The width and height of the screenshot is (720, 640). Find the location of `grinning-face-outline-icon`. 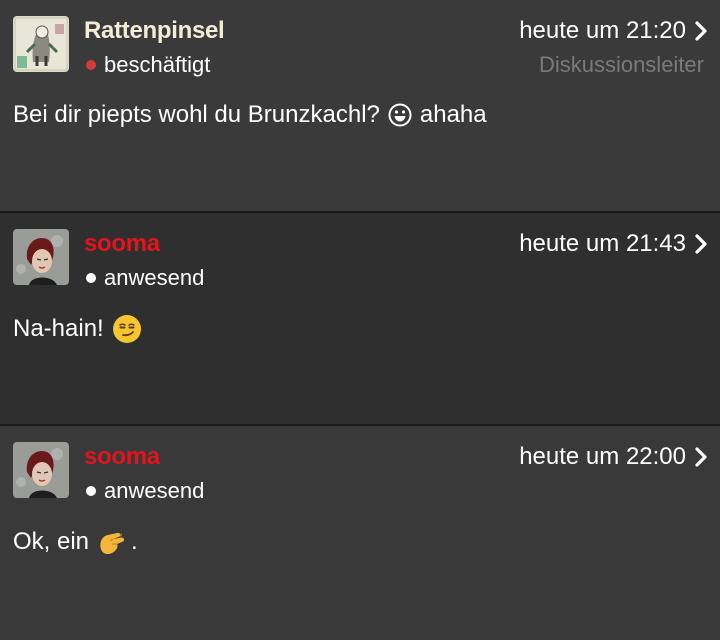

grinning-face-outline-icon is located at coordinates (400, 115).